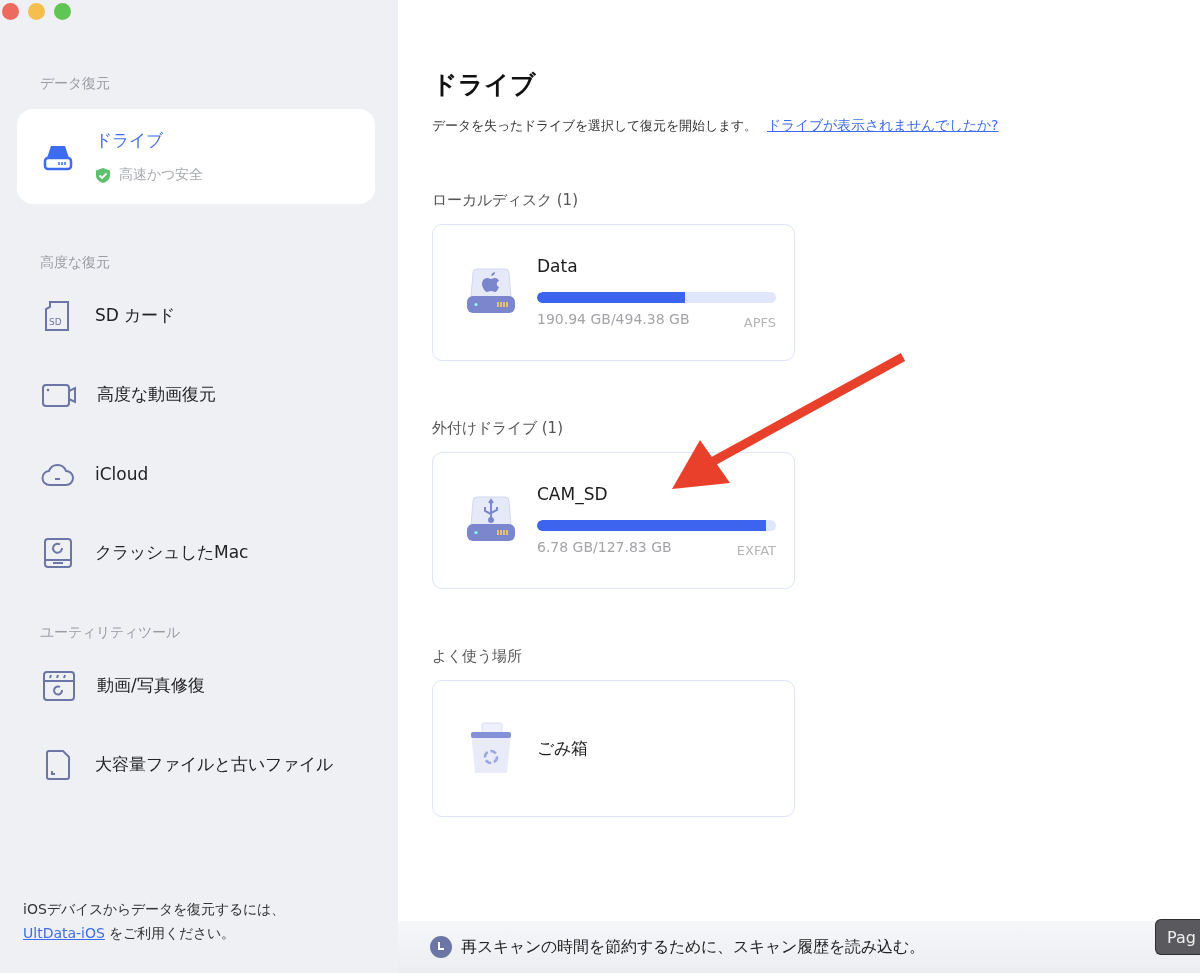 Image resolution: width=1200 pixels, height=973 pixels. Describe the element at coordinates (58, 552) in the screenshot. I see `monitor-refresh-icon` at that location.